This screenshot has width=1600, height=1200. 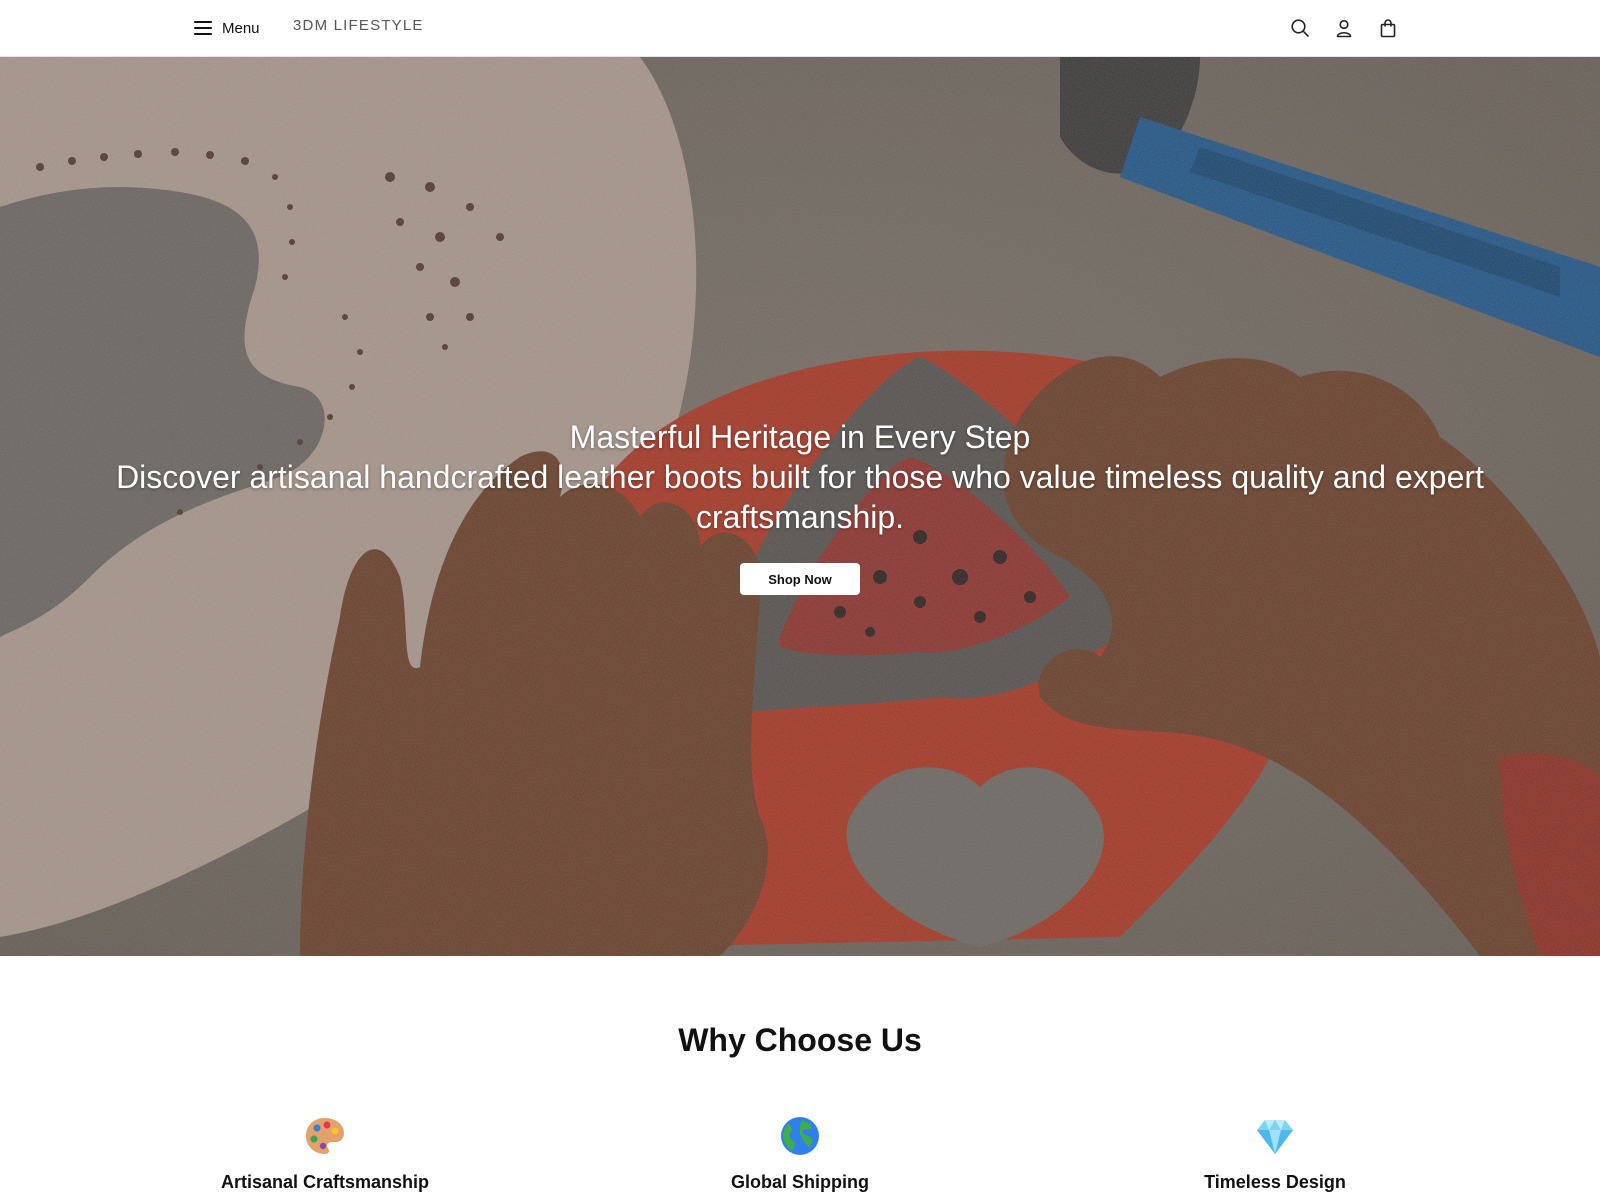 I want to click on hamburger-icon, so click(x=203, y=28).